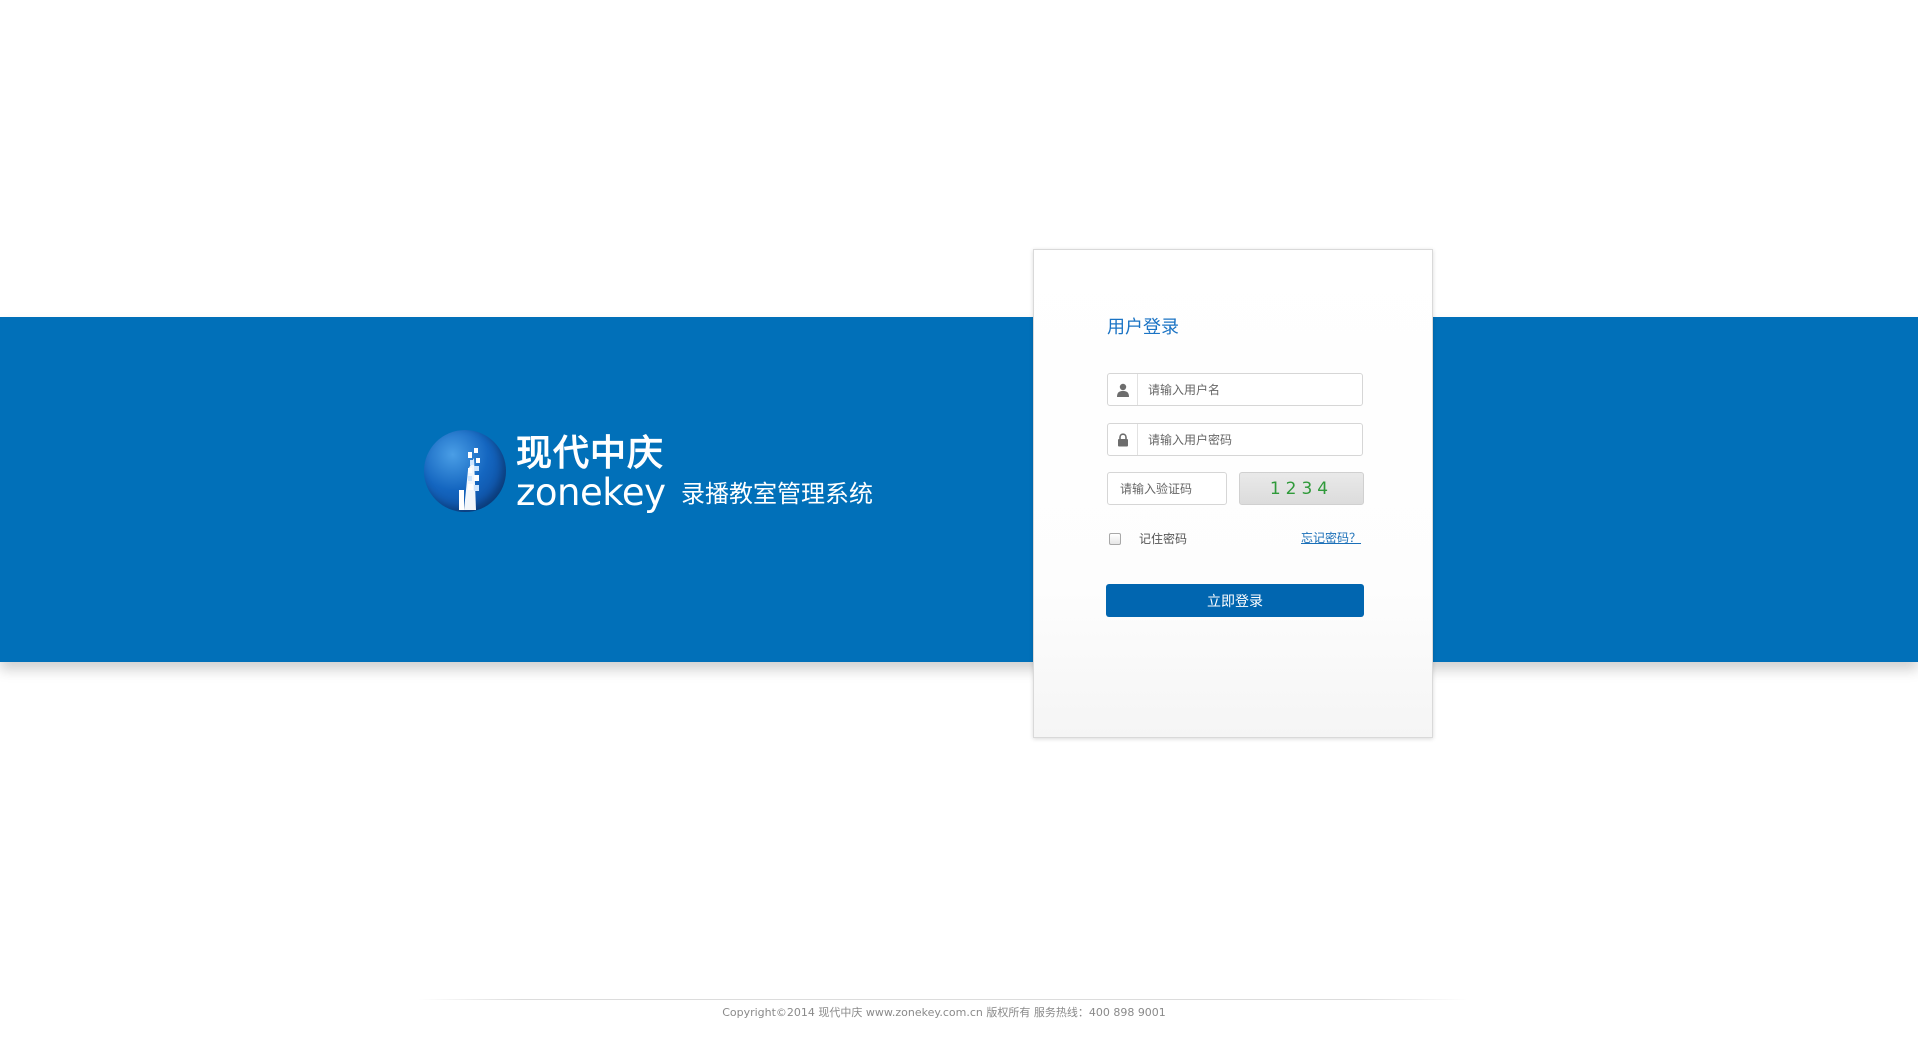 This screenshot has height=1046, width=1918. What do you see at coordinates (1143, 327) in the screenshot?
I see `login-title: 用户登录` at bounding box center [1143, 327].